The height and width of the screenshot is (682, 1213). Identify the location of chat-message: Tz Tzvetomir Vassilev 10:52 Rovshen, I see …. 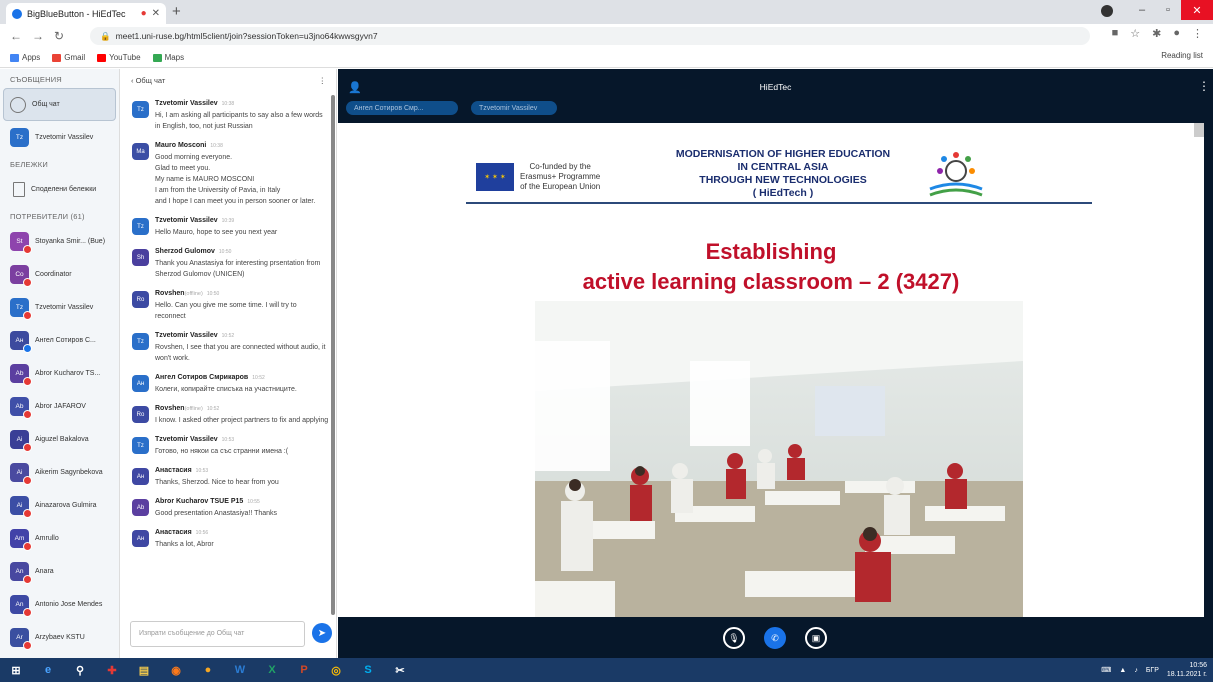
(229, 348).